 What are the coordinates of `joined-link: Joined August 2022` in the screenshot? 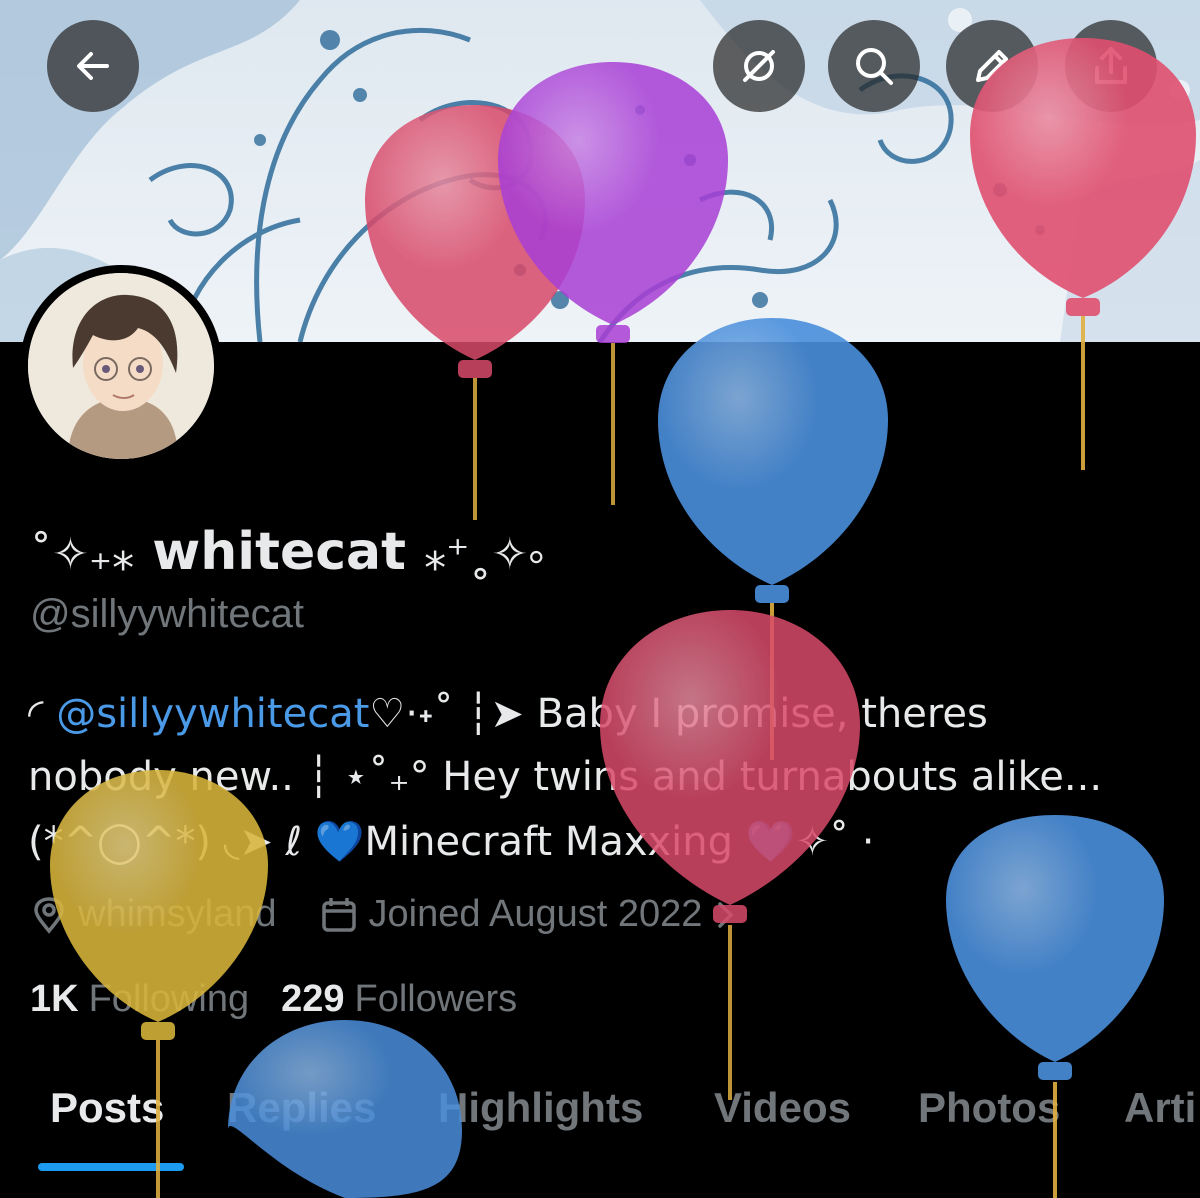 It's located at (528, 914).